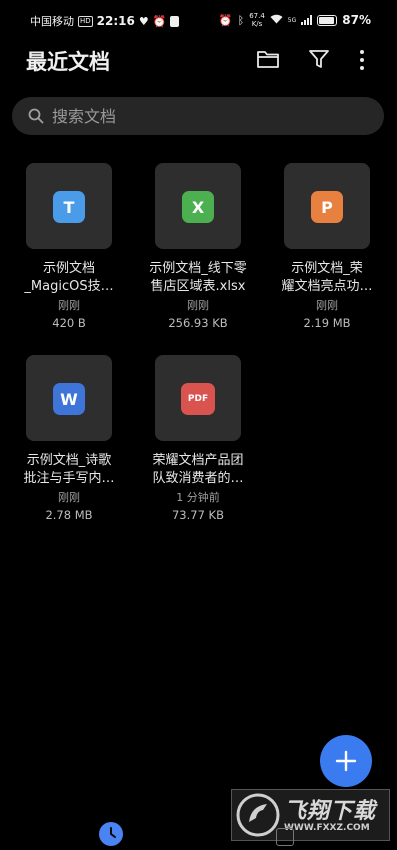  What do you see at coordinates (198, 286) in the screenshot?
I see `file-name-line2: 售店区域表.xlsx` at bounding box center [198, 286].